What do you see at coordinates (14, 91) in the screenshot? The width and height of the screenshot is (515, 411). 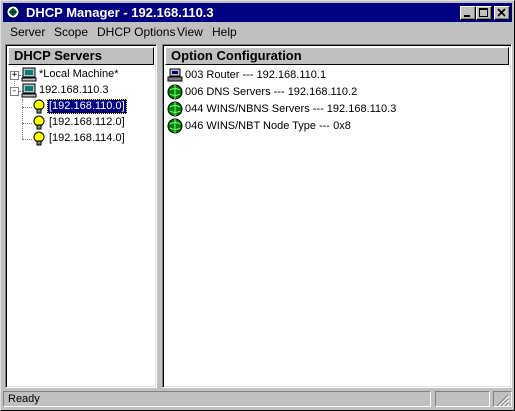 I see `collapse-button: -` at bounding box center [14, 91].